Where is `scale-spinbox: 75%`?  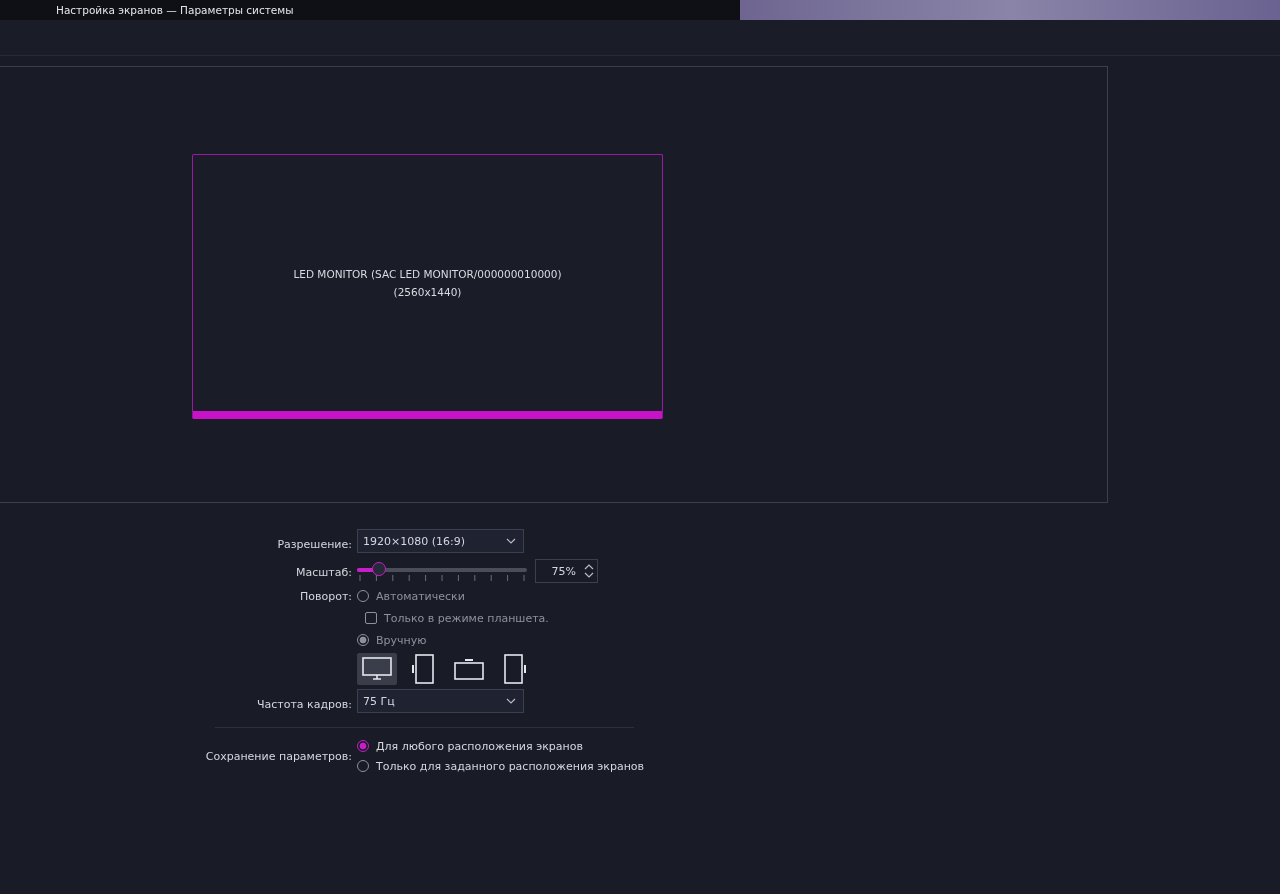 scale-spinbox: 75% is located at coordinates (566, 571).